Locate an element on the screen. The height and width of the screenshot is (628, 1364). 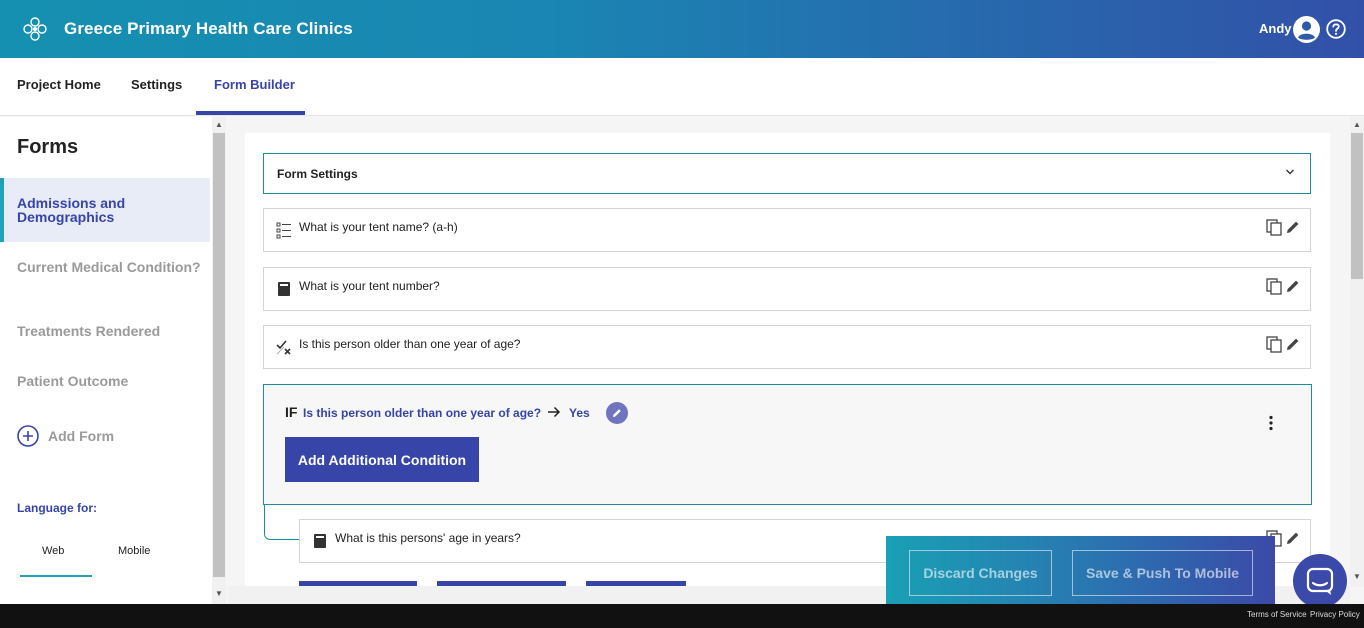
list-icon is located at coordinates (283, 230).